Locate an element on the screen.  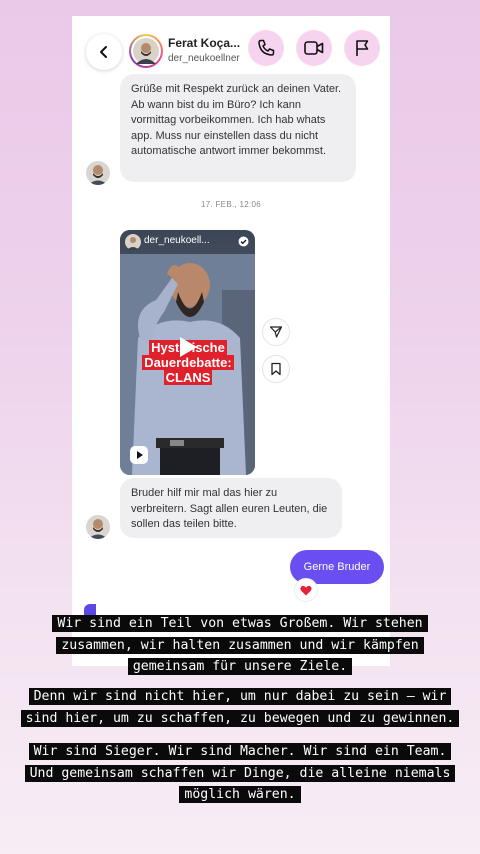
bookmark-icon is located at coordinates (276, 369).